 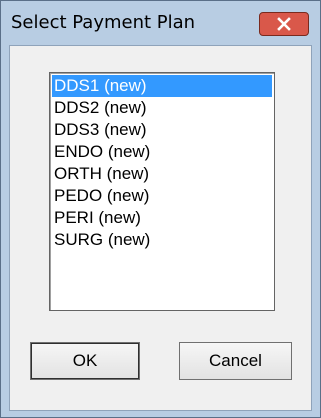 I want to click on list-item: DDS3 (new), so click(x=162, y=130).